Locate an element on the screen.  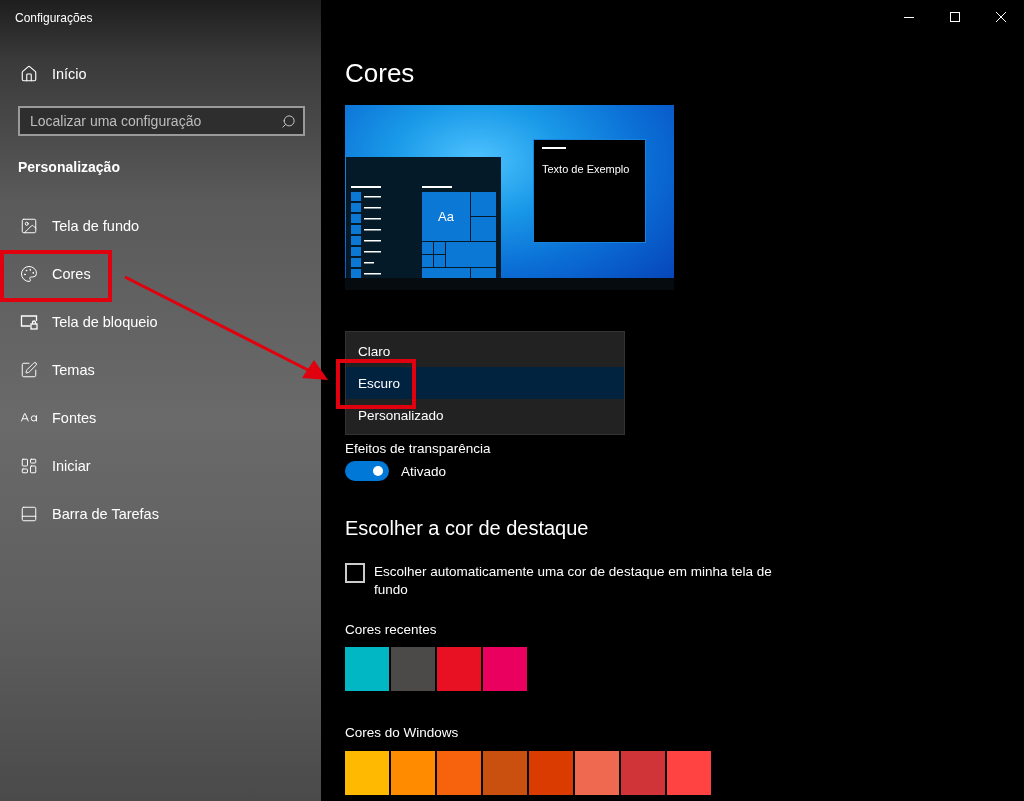
taskbar-icon is located at coordinates (29, 514).